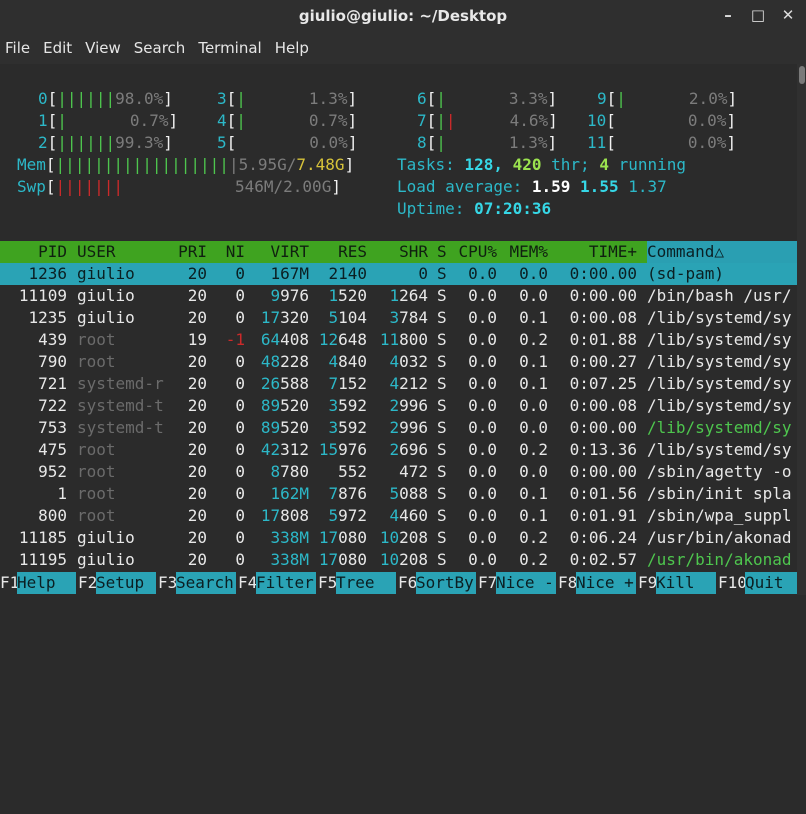 This screenshot has height=814, width=806. Describe the element at coordinates (524, 252) in the screenshot. I see `col-mem: MEM%` at that location.